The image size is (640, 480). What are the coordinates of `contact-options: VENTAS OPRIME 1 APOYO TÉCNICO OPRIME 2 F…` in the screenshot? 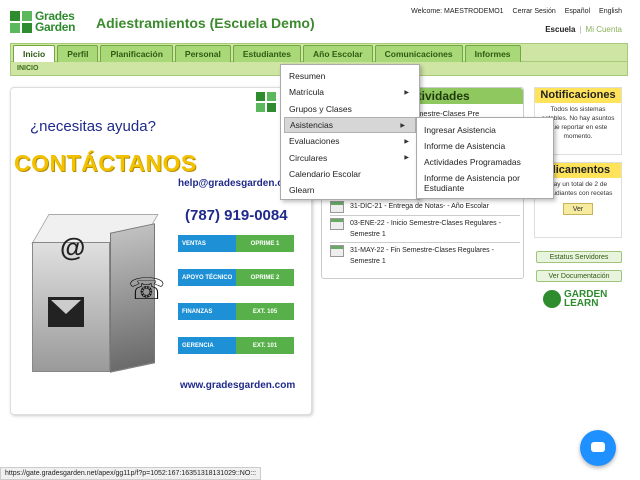 It's located at (236, 303).